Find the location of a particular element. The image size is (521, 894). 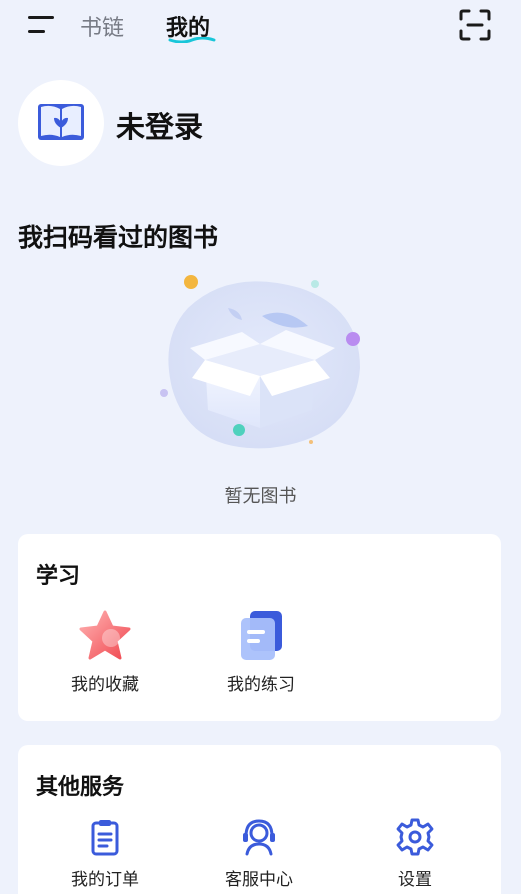

clipboard-icon is located at coordinates (105, 838).